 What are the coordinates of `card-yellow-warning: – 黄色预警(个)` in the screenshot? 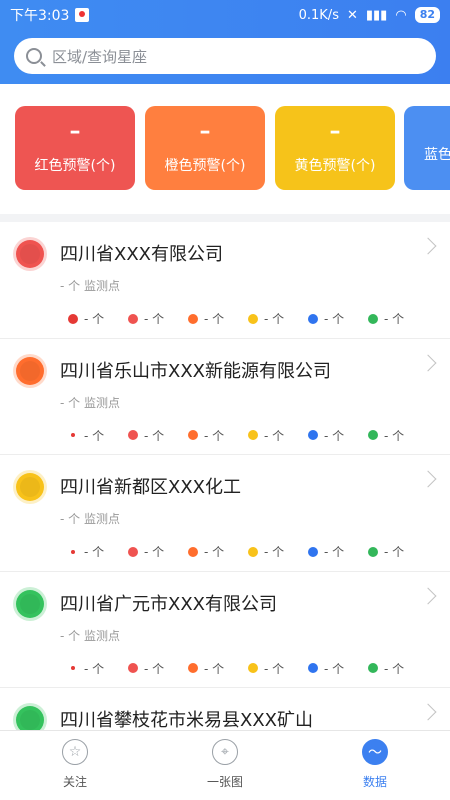 It's located at (335, 148).